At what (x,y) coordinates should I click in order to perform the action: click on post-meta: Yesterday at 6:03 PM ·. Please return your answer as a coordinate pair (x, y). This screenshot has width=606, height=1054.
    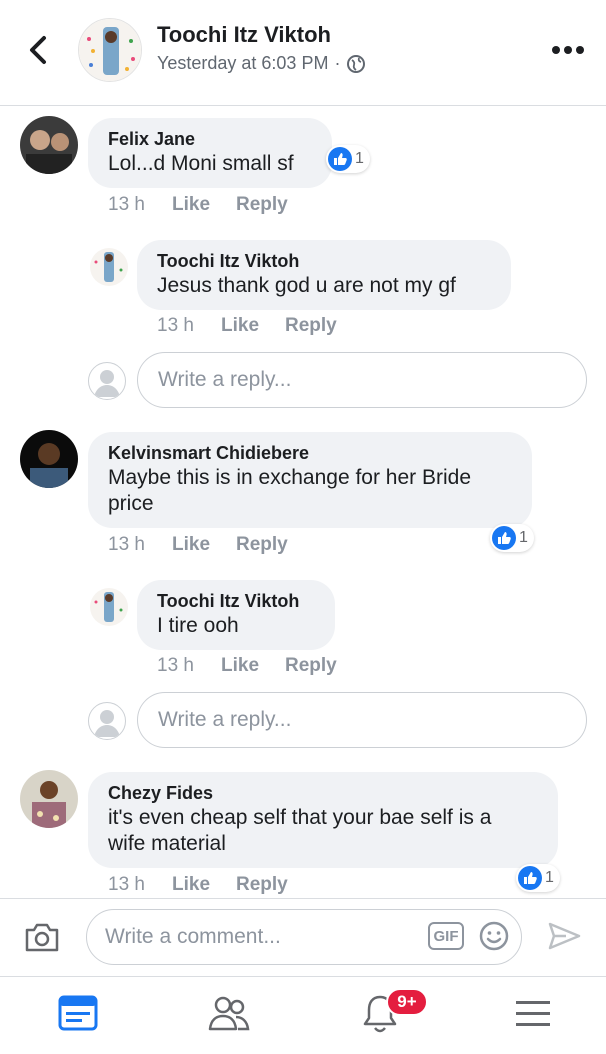
    Looking at the image, I should click on (261, 63).